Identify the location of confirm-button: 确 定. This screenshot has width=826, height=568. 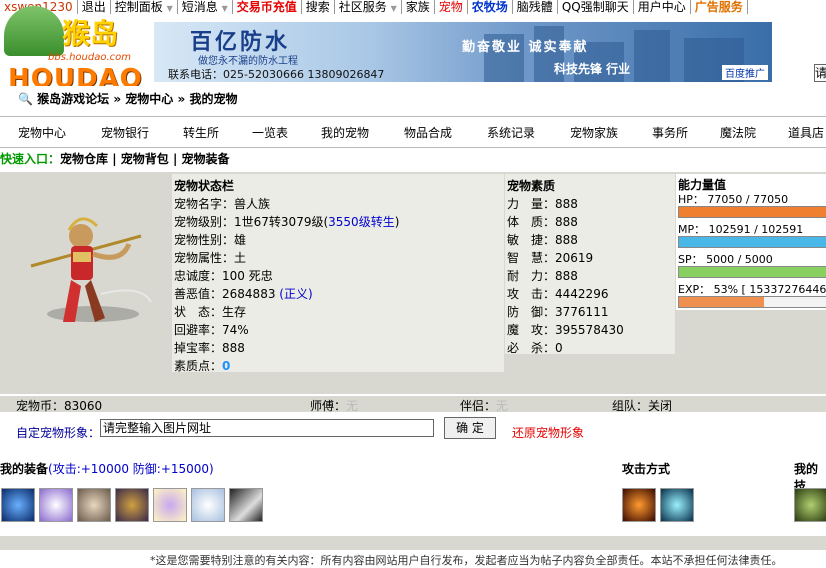
(470, 428).